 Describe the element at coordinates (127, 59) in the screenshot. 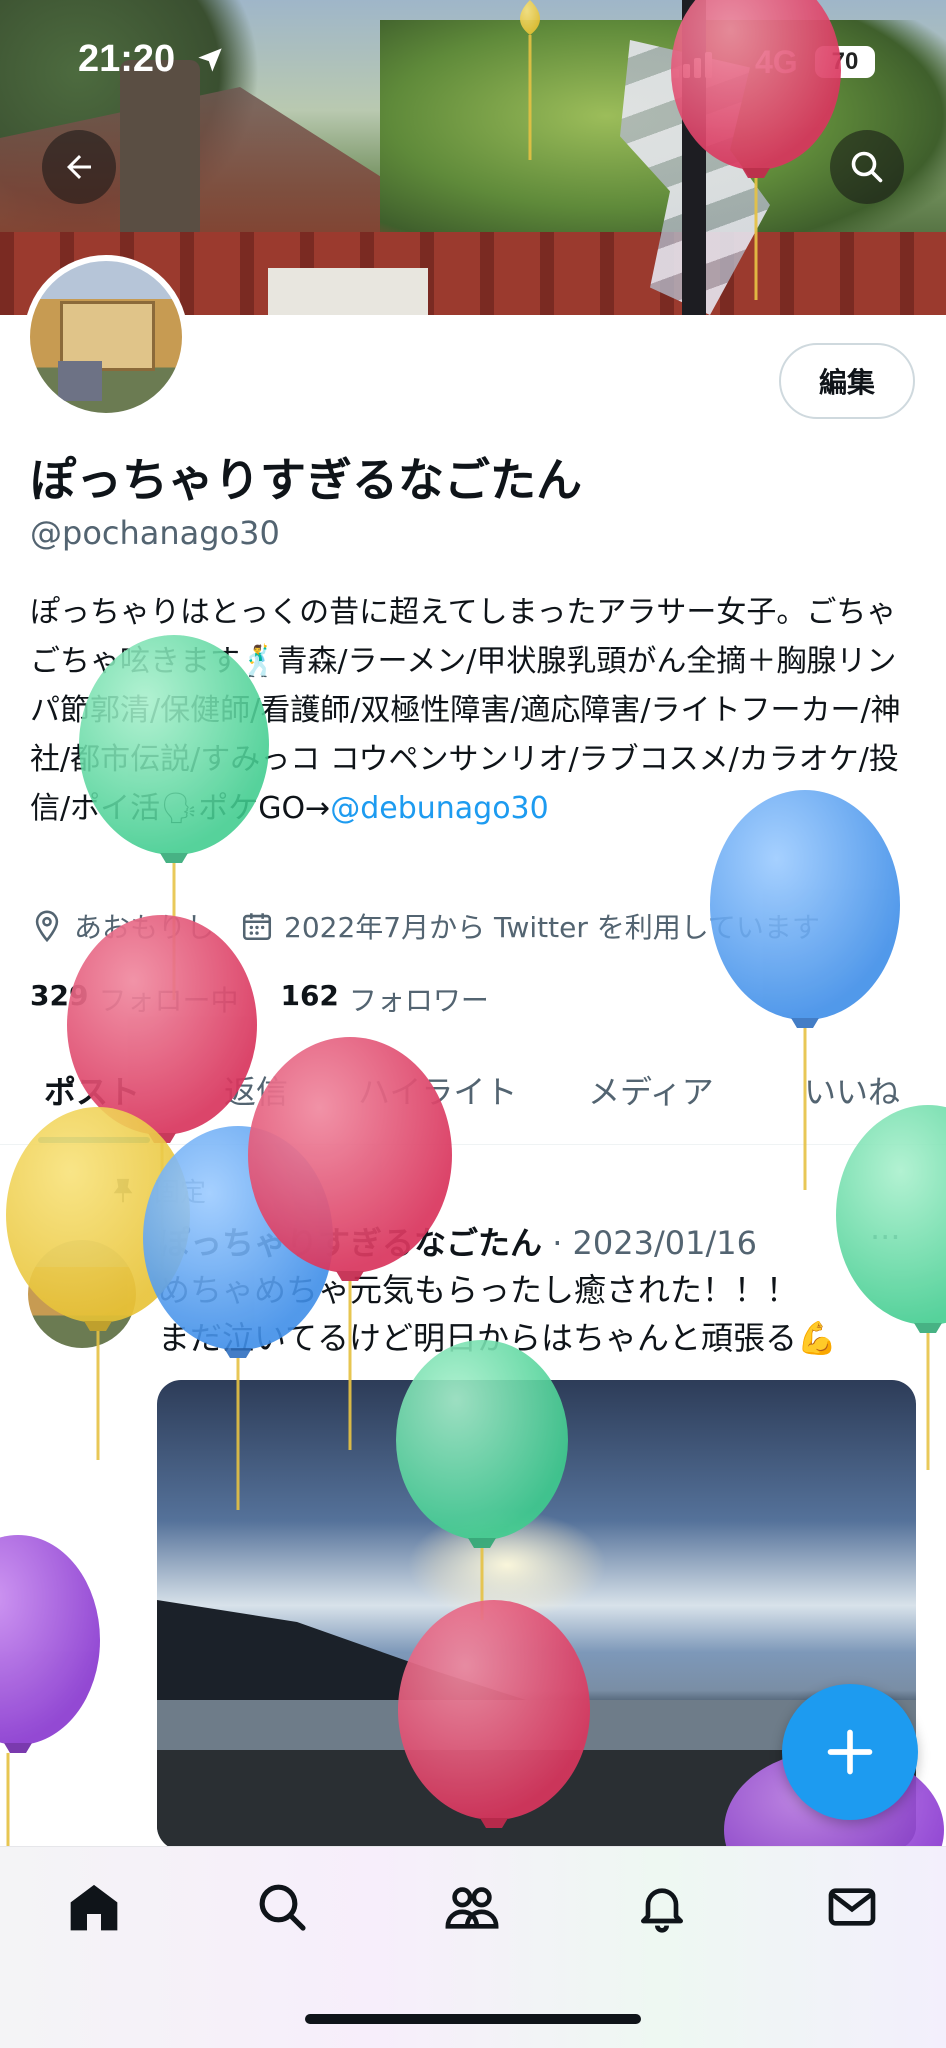

I see `status-time: 21:20` at that location.